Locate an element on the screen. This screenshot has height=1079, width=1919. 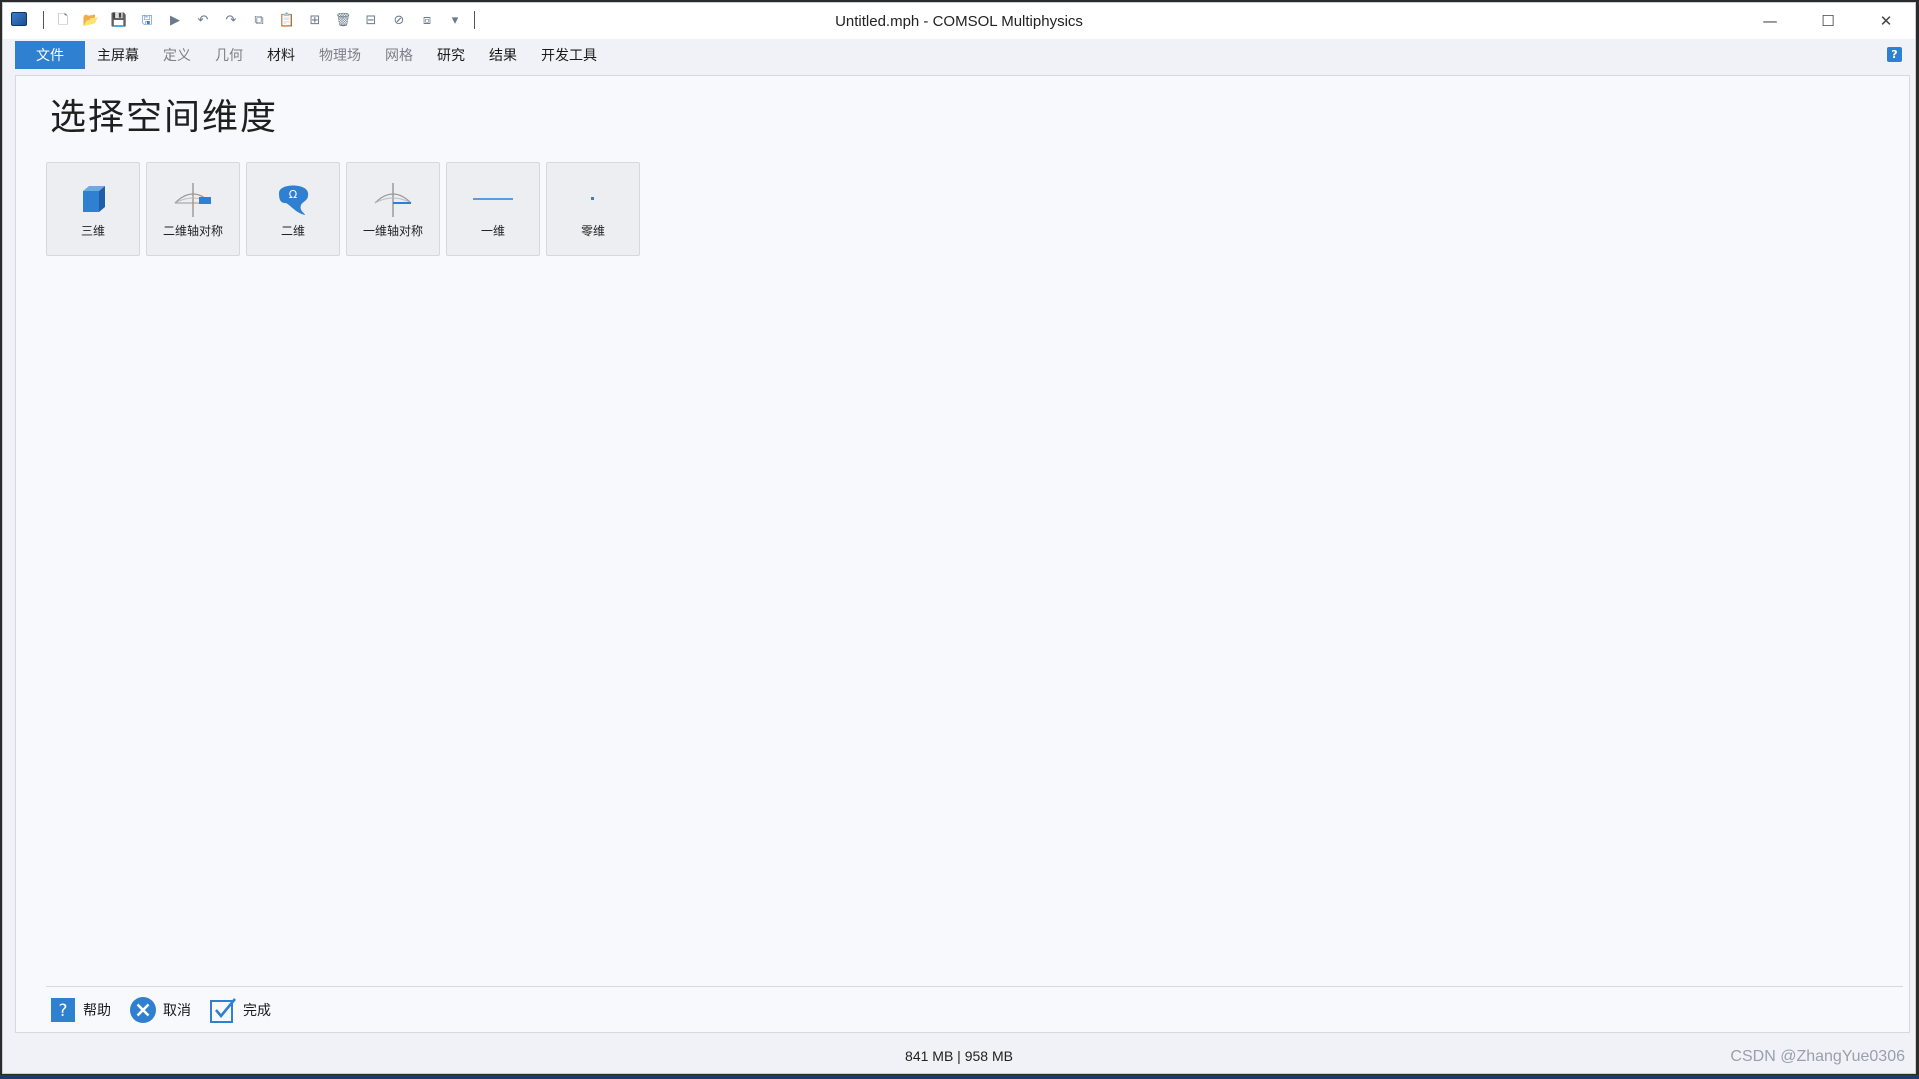
axisym-2d-icon is located at coordinates (193, 199).